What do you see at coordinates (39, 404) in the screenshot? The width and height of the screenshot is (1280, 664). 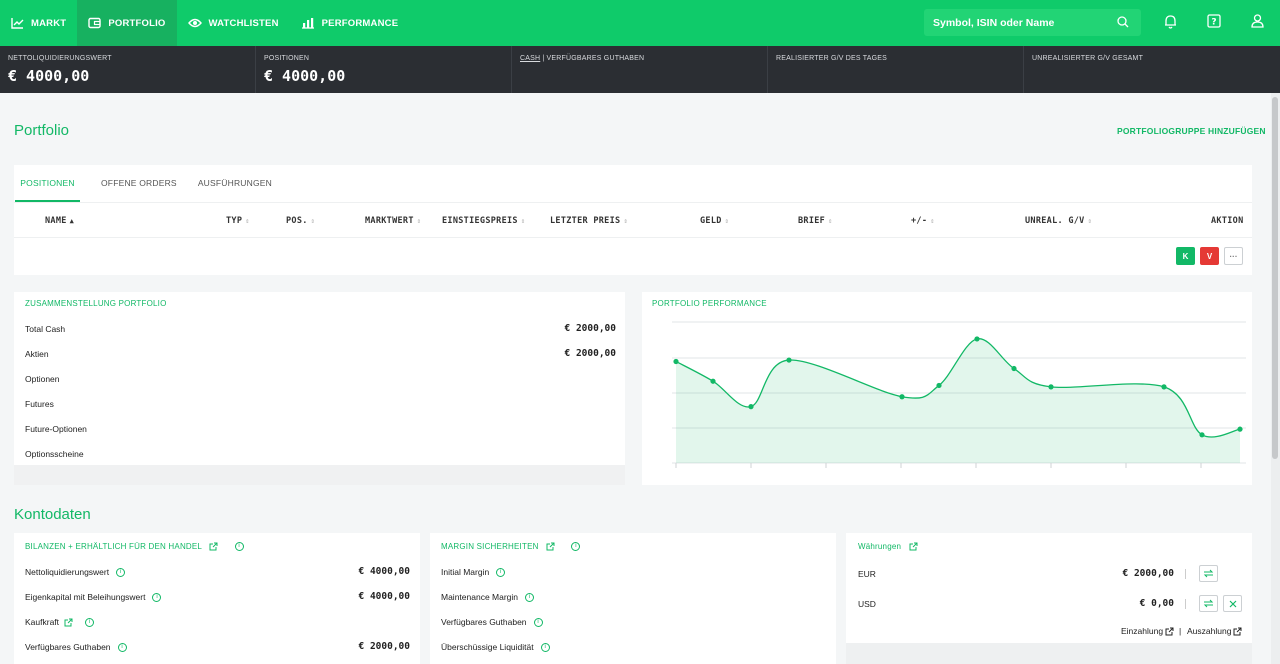 I see `composition-label: Futures` at bounding box center [39, 404].